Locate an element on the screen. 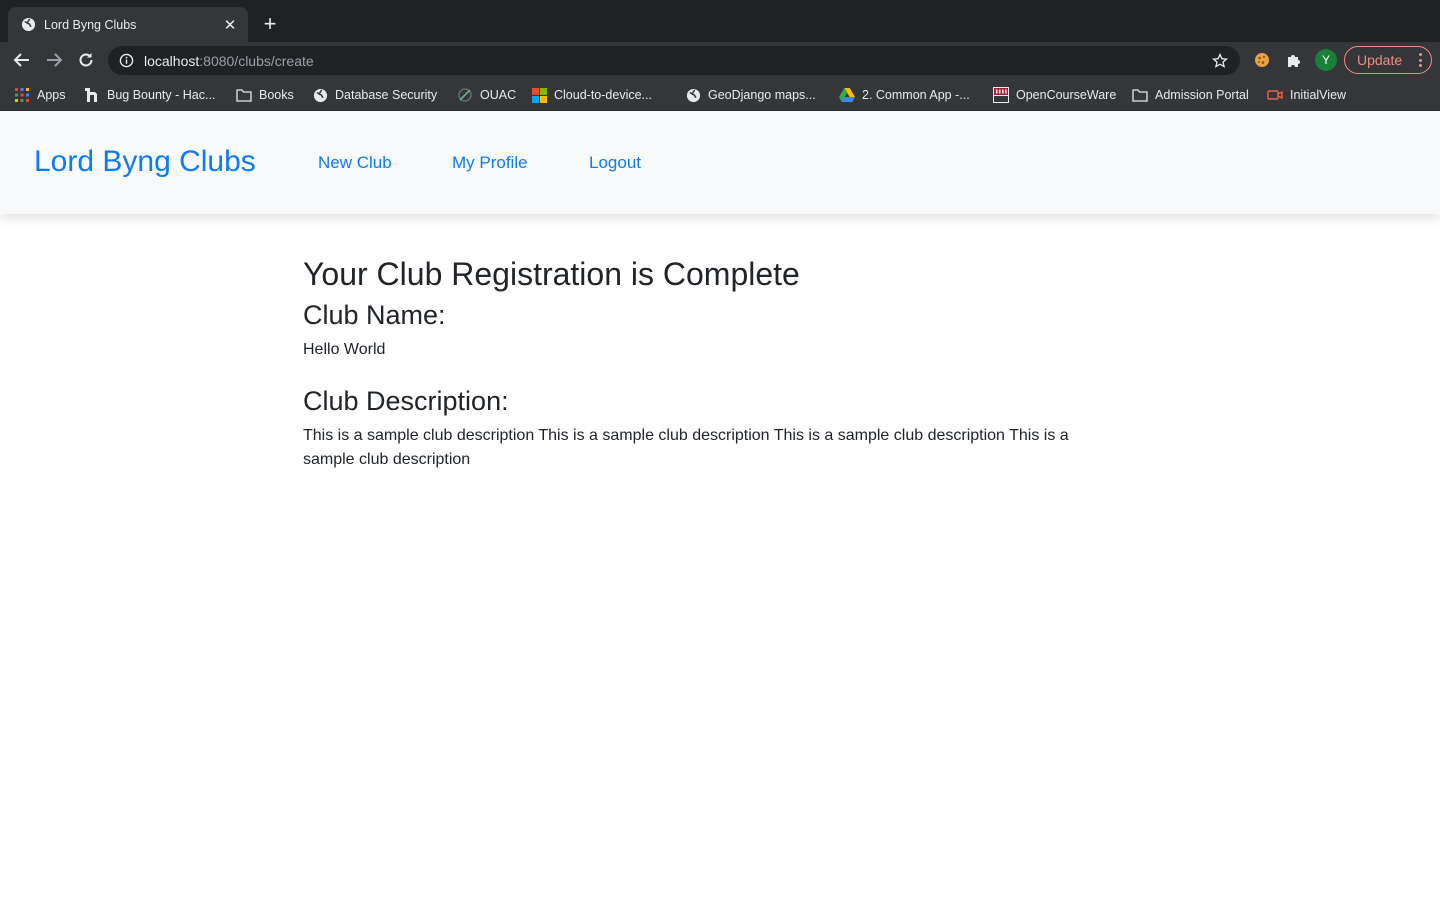 The image size is (1440, 900). nav-link-logout: Logout is located at coordinates (615, 163).